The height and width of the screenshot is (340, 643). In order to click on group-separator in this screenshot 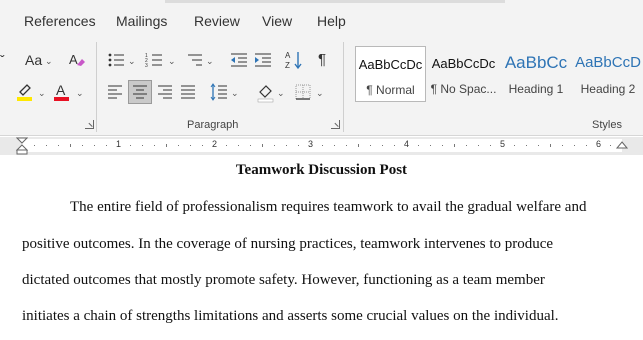, I will do `click(96, 87)`.